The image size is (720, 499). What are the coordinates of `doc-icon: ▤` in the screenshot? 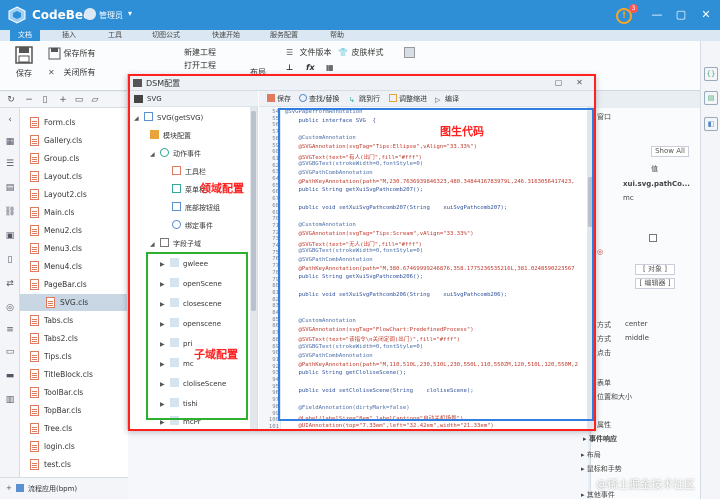 It's located at (711, 98).